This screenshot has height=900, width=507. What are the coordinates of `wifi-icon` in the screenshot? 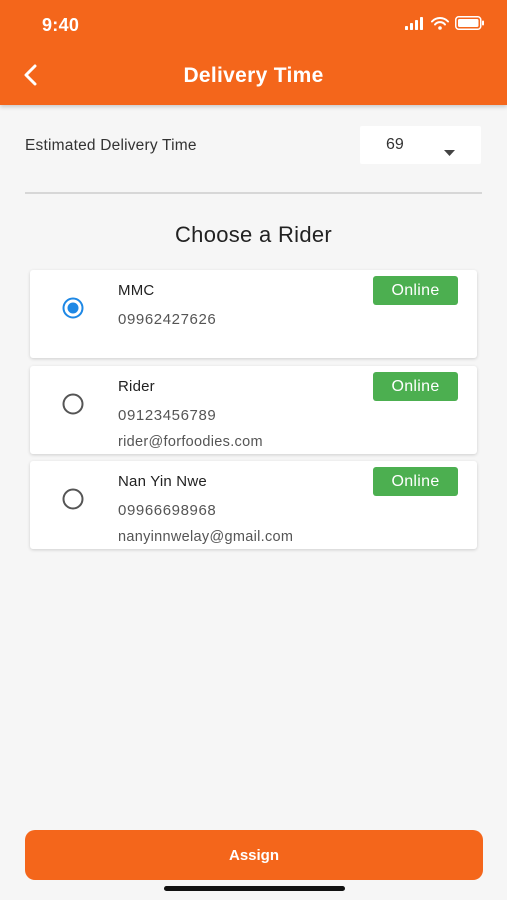 It's located at (440, 25).